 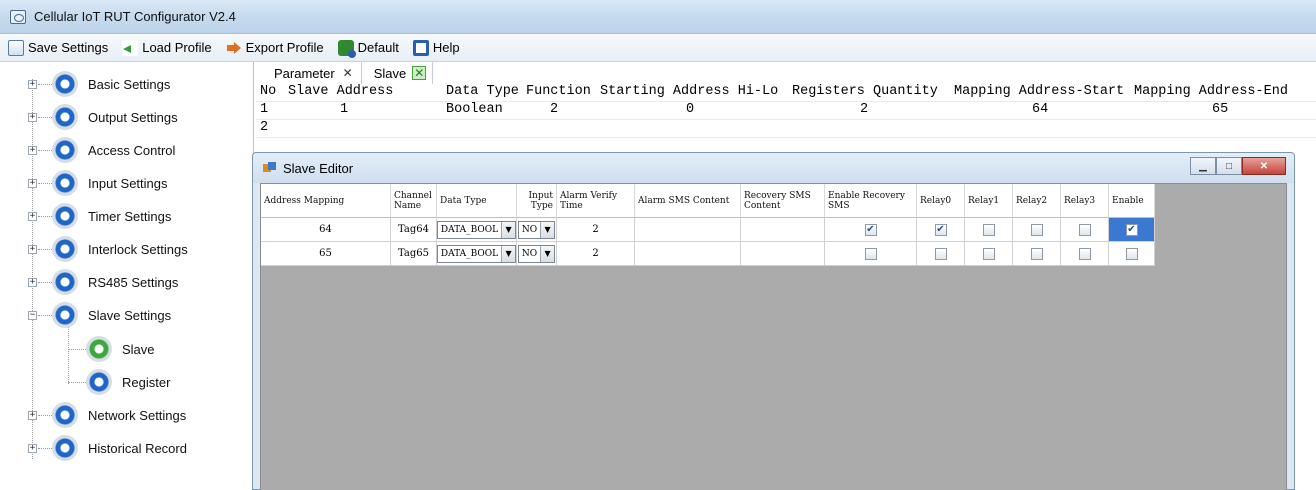 What do you see at coordinates (127, 282) in the screenshot?
I see `tree-item-rs485-settings: + RS485 Settings` at bounding box center [127, 282].